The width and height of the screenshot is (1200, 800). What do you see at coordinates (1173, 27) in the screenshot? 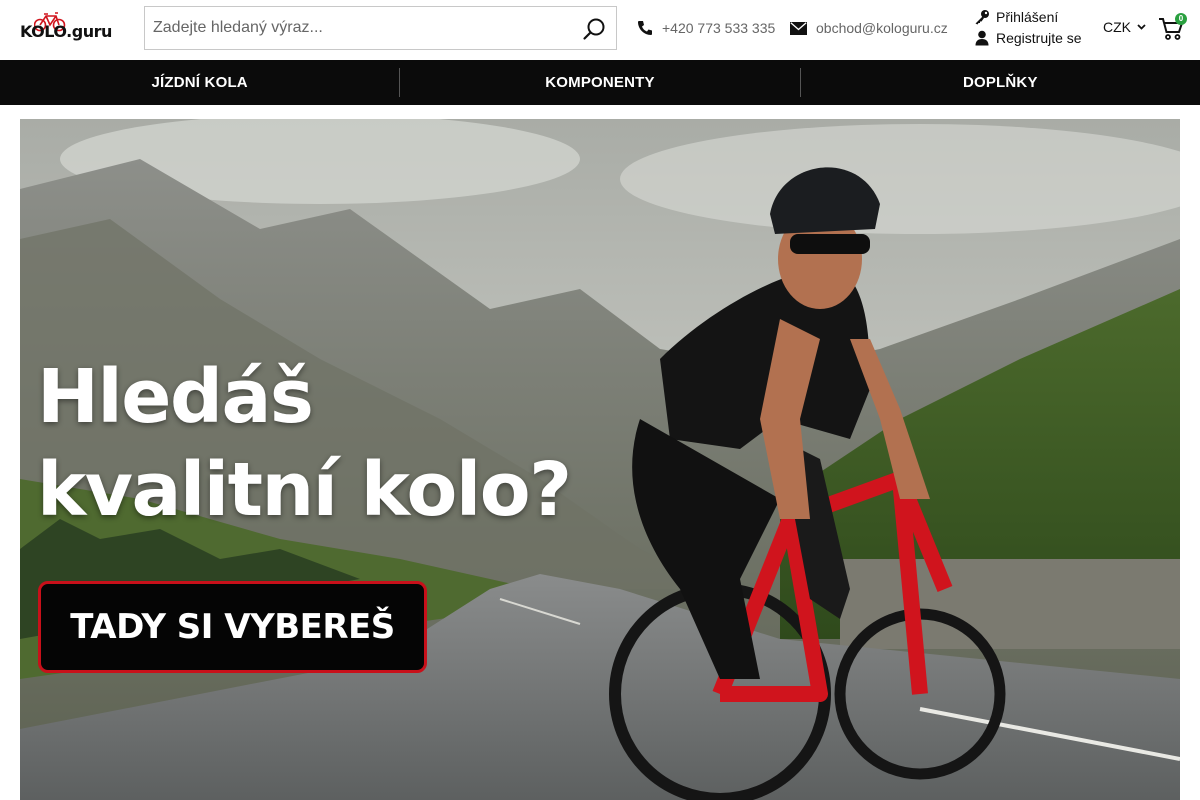
I see `cart-button: 0` at bounding box center [1173, 27].